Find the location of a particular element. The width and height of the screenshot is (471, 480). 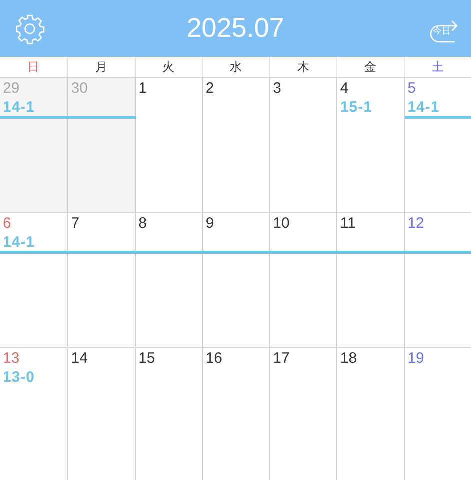

day-cell: 11 is located at coordinates (370, 280).